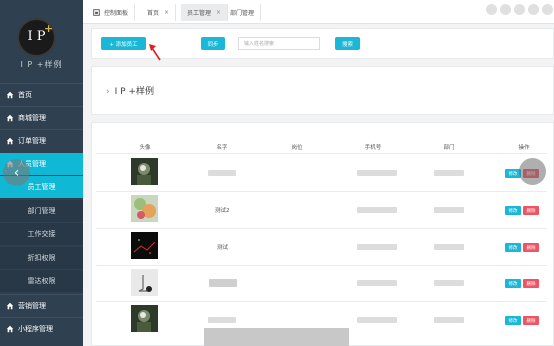 The height and width of the screenshot is (346, 554). What do you see at coordinates (155, 52) in the screenshot?
I see `annotation-arrow-icon` at bounding box center [155, 52].